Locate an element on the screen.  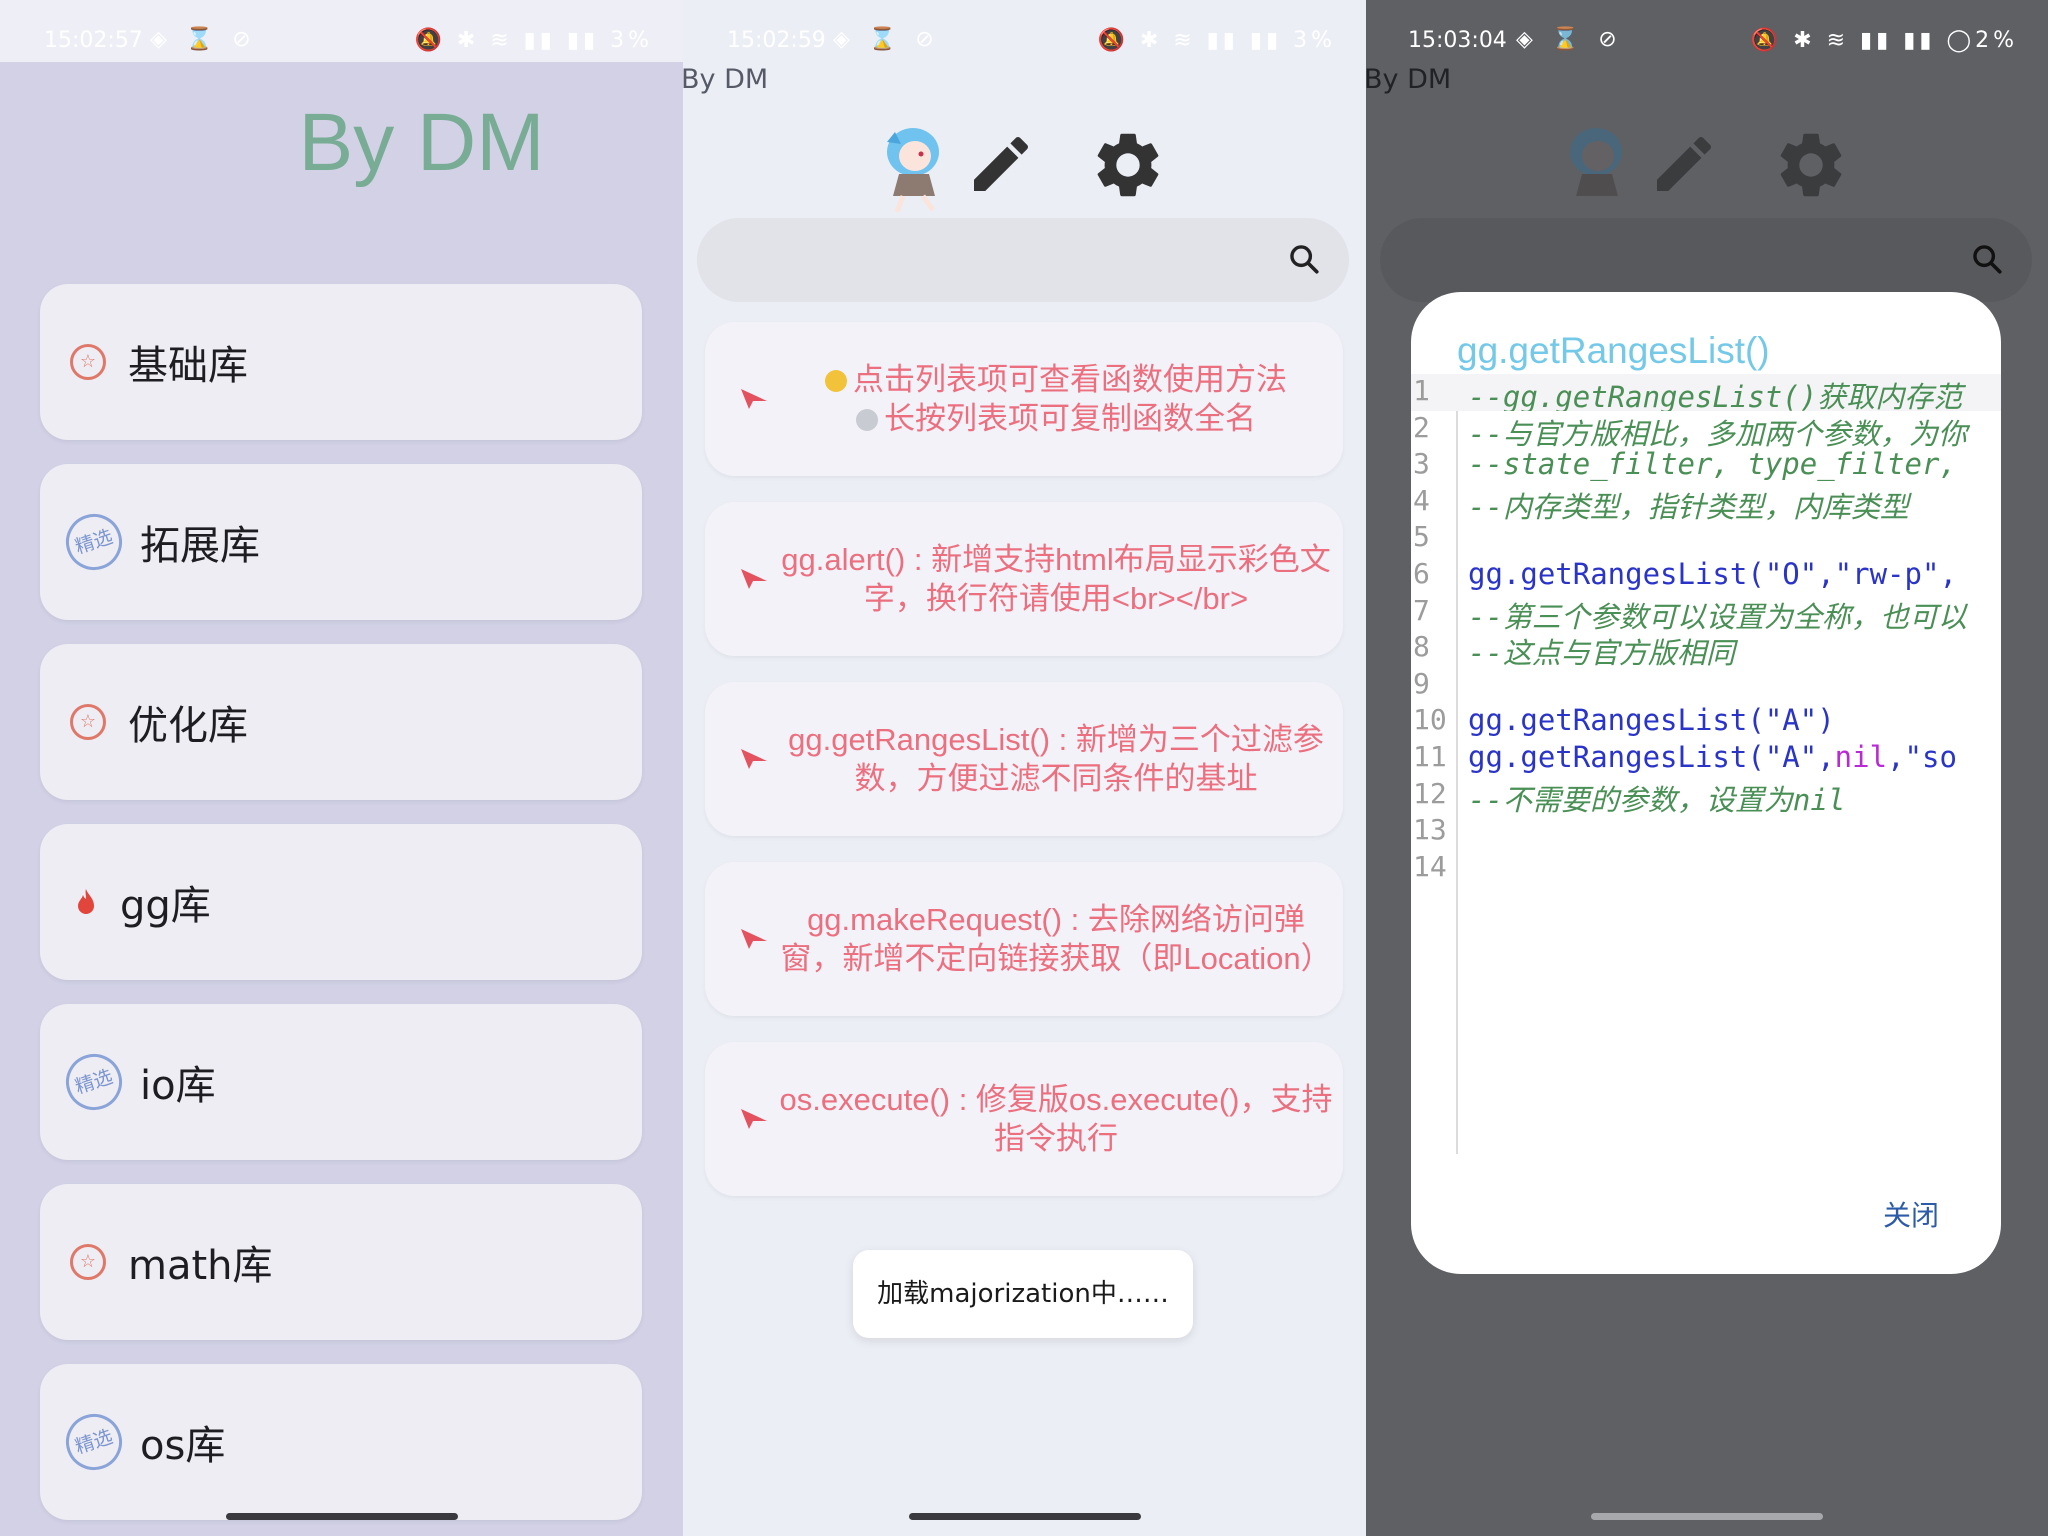
silver-medal-icon is located at coordinates (867, 420).